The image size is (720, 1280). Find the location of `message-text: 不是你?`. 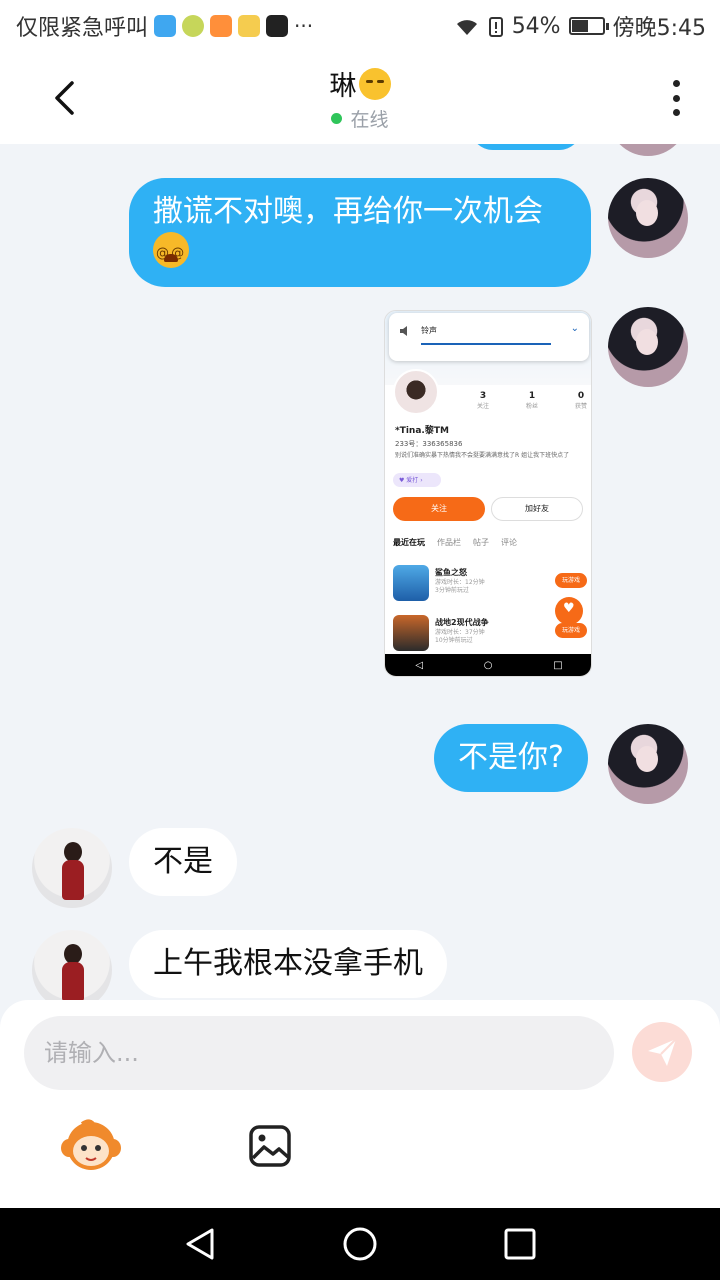

message-text: 不是你? is located at coordinates (511, 757).